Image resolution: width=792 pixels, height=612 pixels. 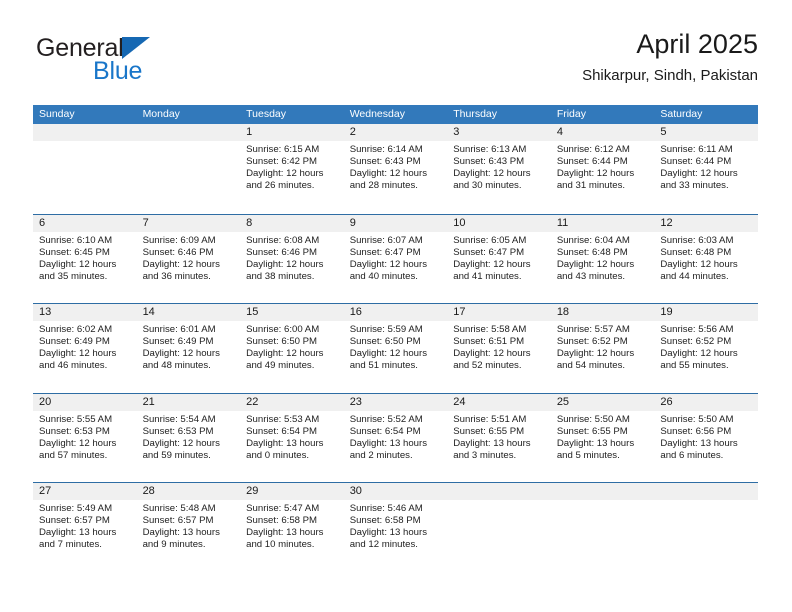 I want to click on daylight-duration-line2: and 59 minutes., so click(x=176, y=455).